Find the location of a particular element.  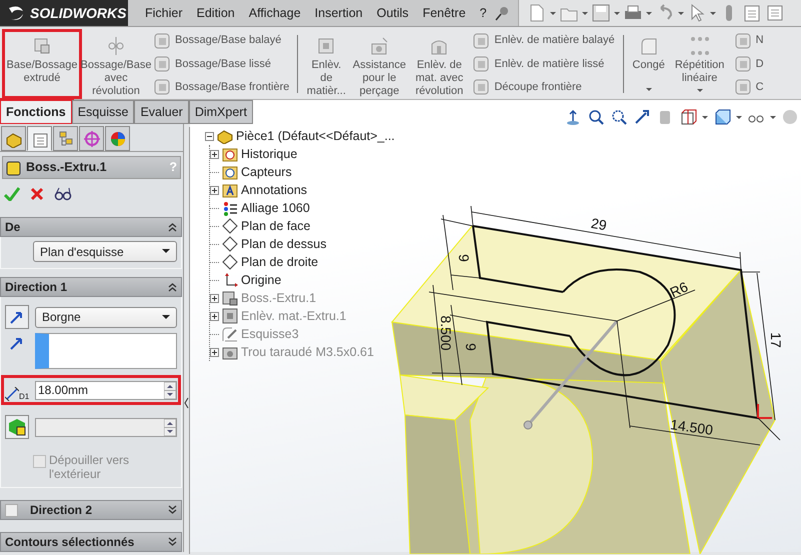

selection-list-box is located at coordinates (106, 351).